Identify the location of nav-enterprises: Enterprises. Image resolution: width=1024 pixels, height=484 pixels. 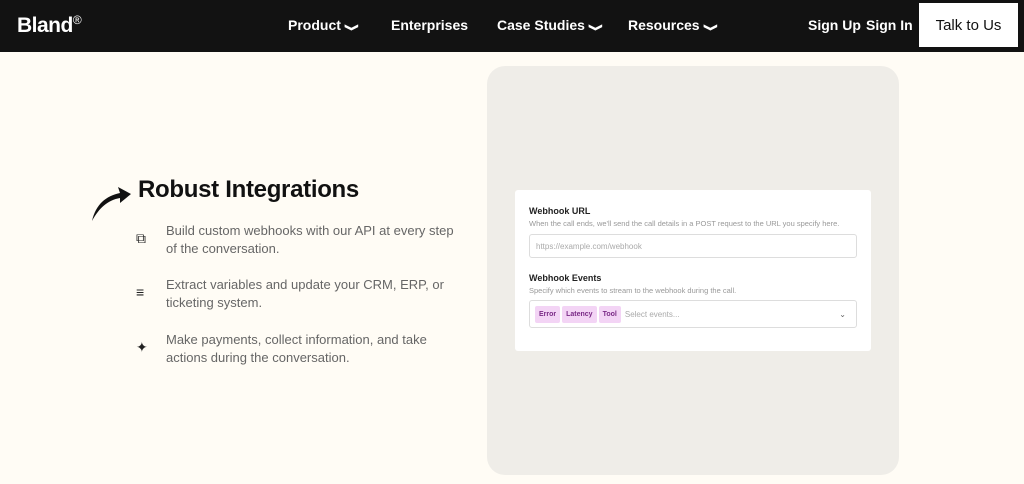
(429, 25).